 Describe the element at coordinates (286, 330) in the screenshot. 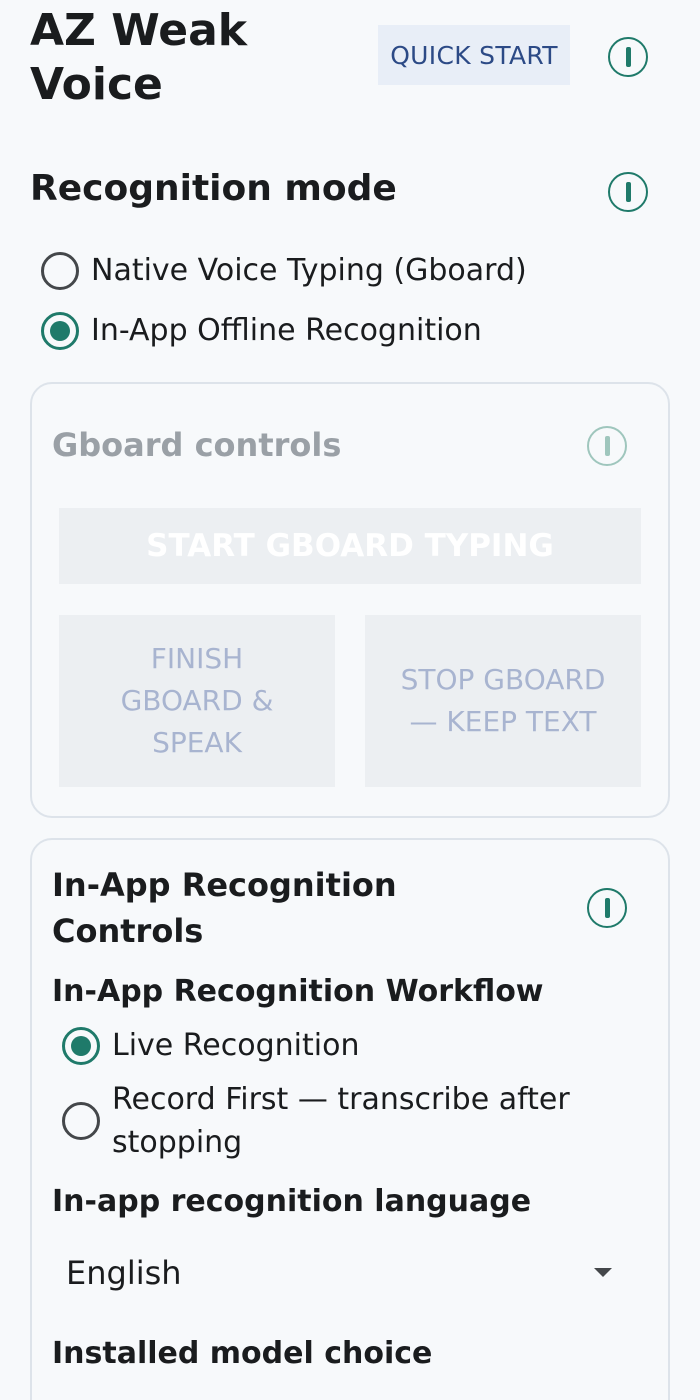

I see `radio-label: In-App Offline Recognition` at that location.